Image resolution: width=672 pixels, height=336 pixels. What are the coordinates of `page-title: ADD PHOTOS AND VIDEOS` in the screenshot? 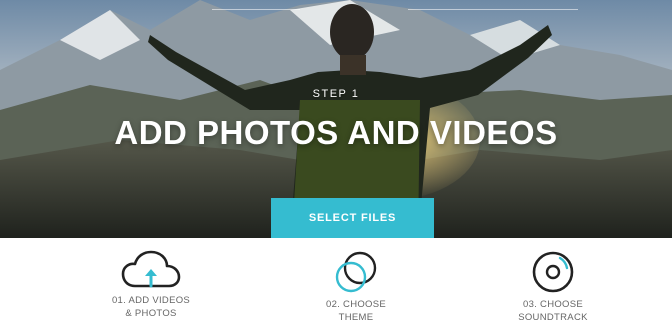 It's located at (336, 132).